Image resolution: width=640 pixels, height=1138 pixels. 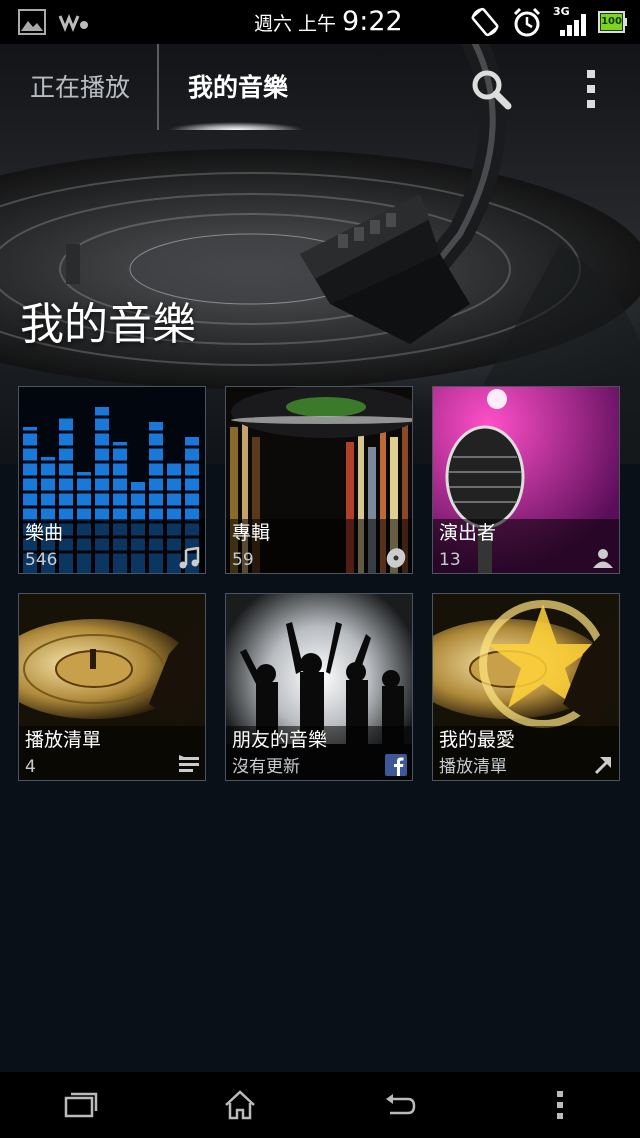 I want to click on search-icon, so click(x=491, y=89).